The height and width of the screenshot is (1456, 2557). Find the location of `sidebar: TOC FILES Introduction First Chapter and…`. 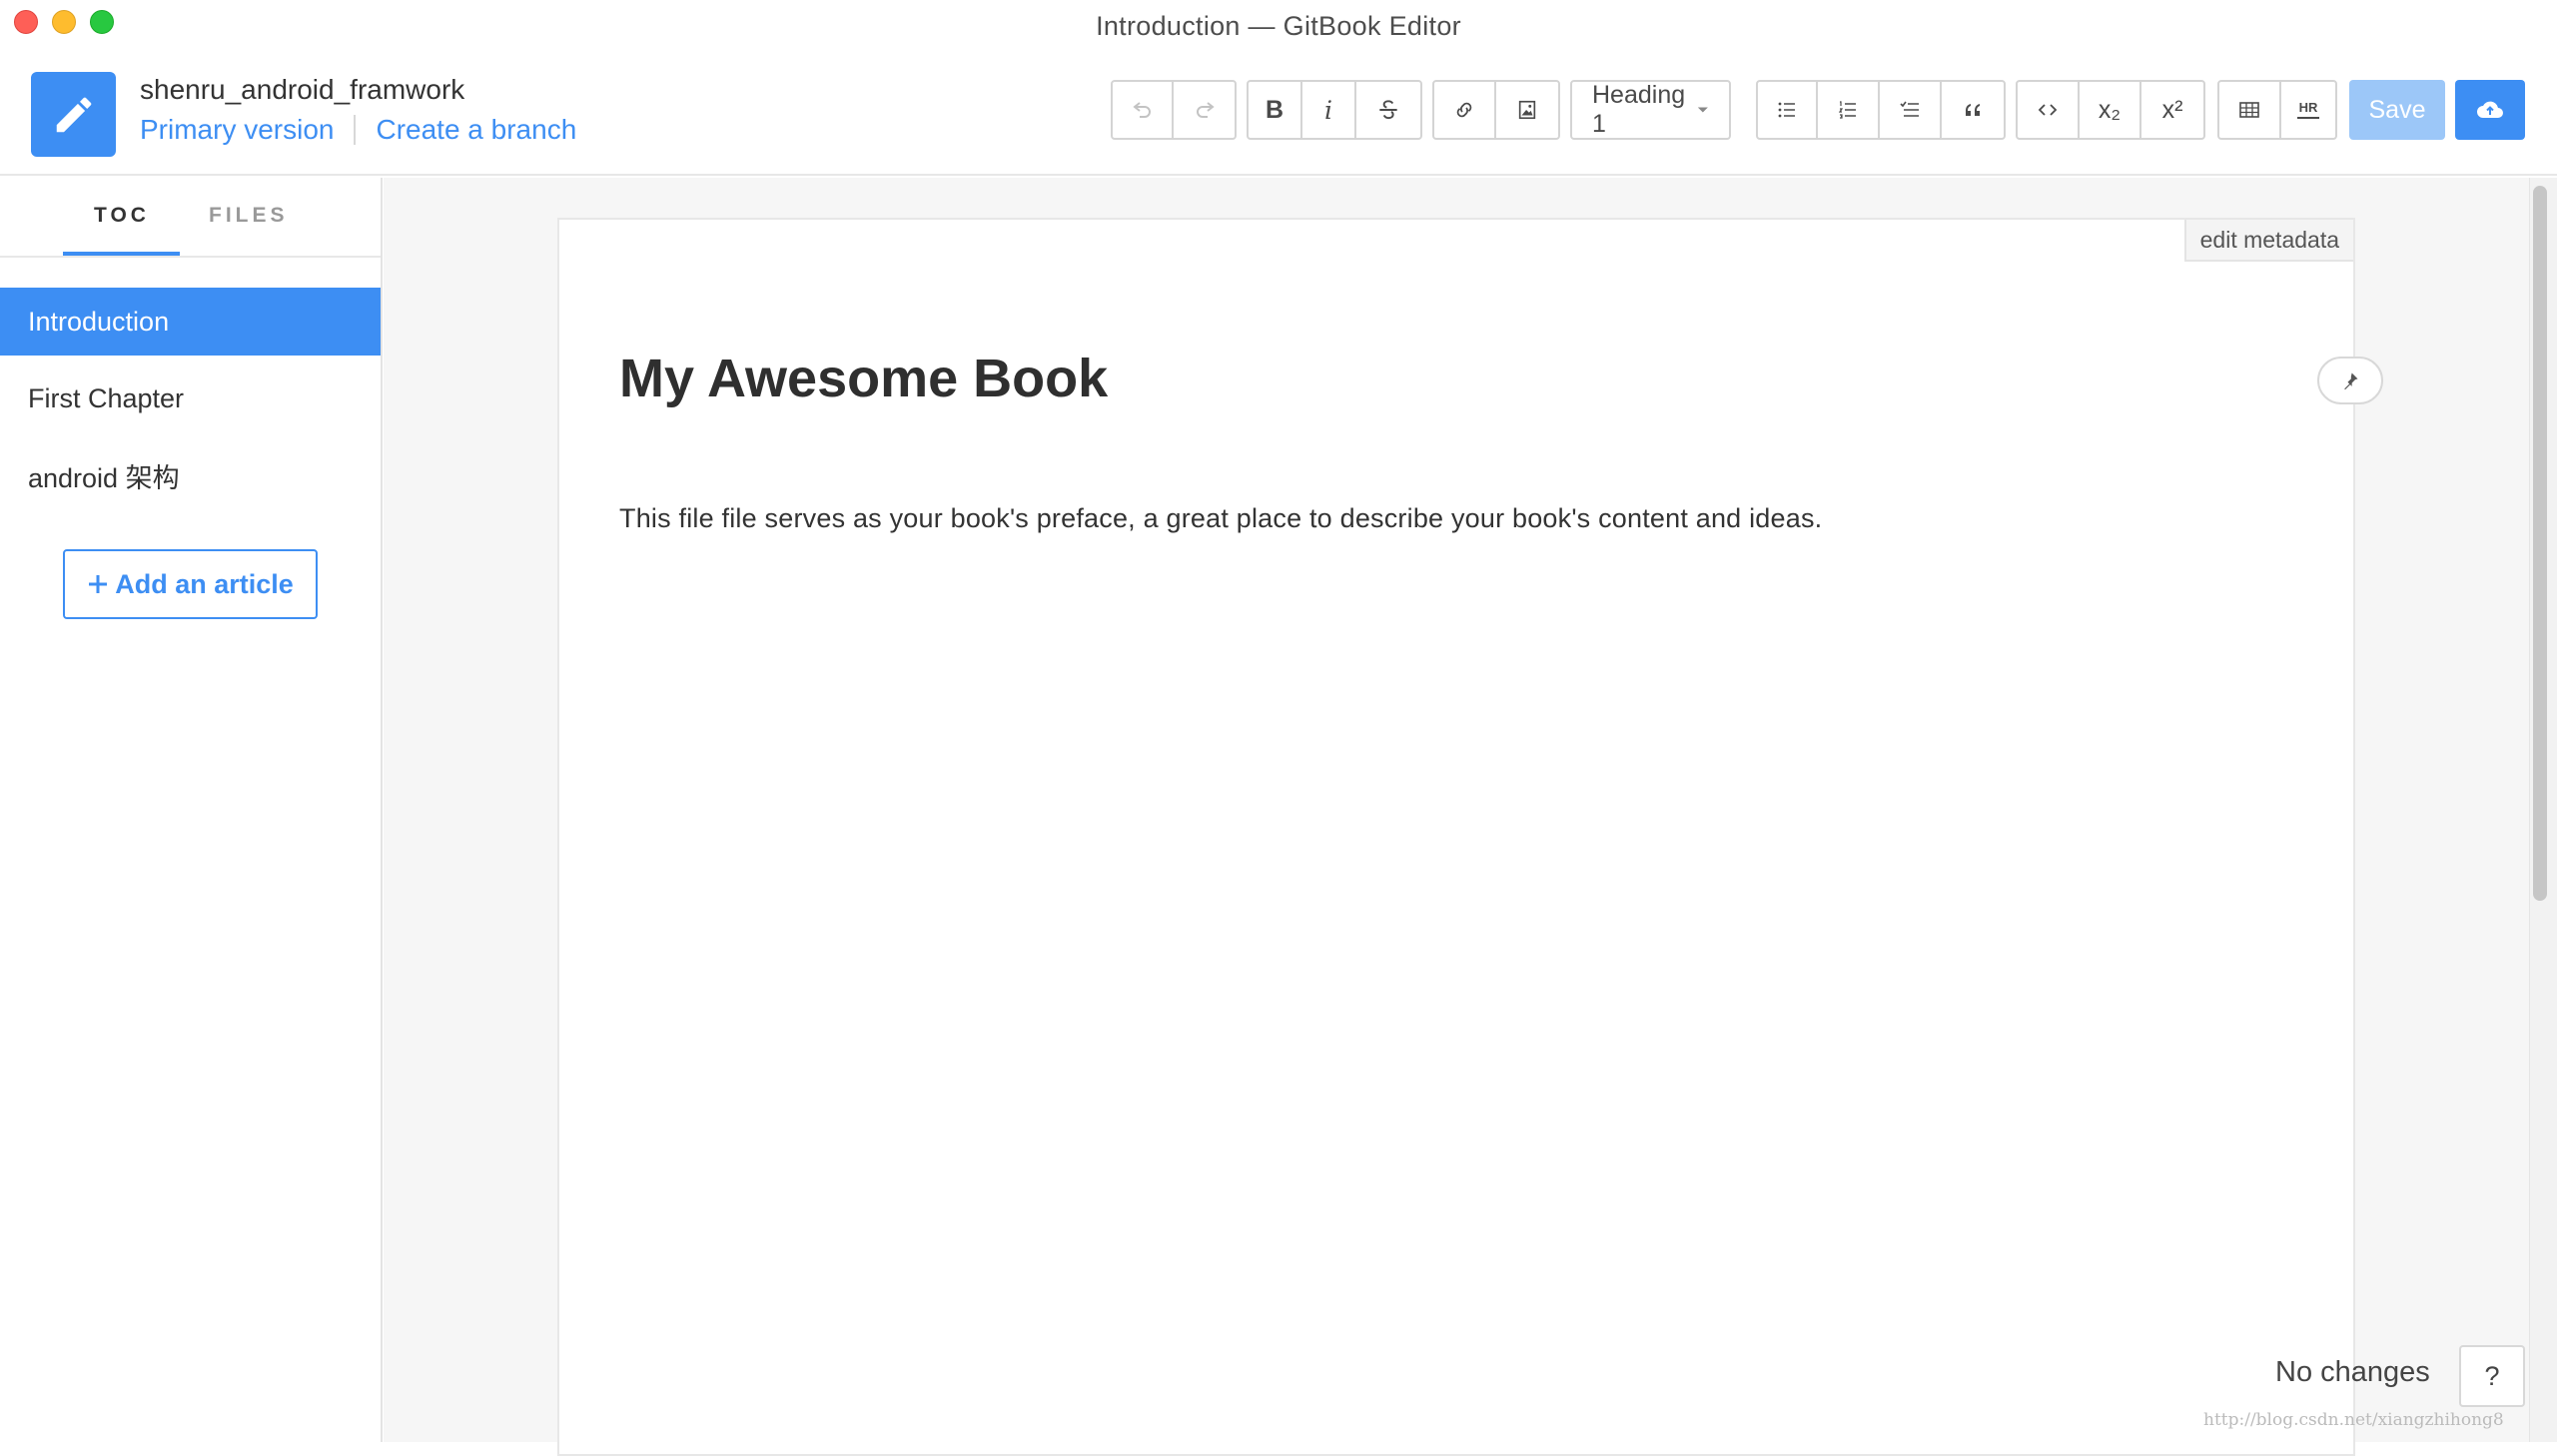

sidebar: TOC FILES Introduction First Chapter and… is located at coordinates (191, 810).